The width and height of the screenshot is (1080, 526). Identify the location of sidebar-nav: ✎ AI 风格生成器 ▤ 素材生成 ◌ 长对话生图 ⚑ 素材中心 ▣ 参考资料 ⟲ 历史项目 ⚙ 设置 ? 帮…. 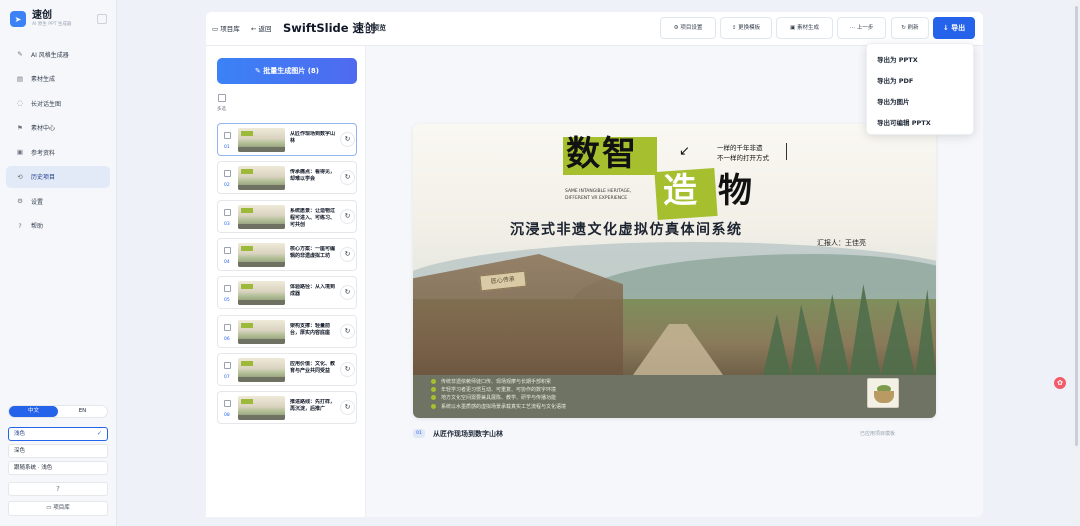
(58, 141).